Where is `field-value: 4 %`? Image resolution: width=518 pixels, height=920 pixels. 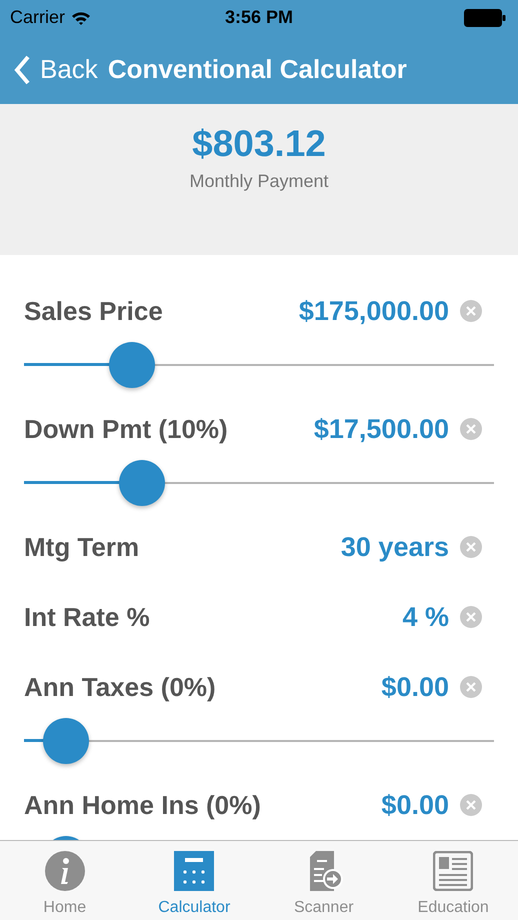
field-value: 4 % is located at coordinates (425, 617).